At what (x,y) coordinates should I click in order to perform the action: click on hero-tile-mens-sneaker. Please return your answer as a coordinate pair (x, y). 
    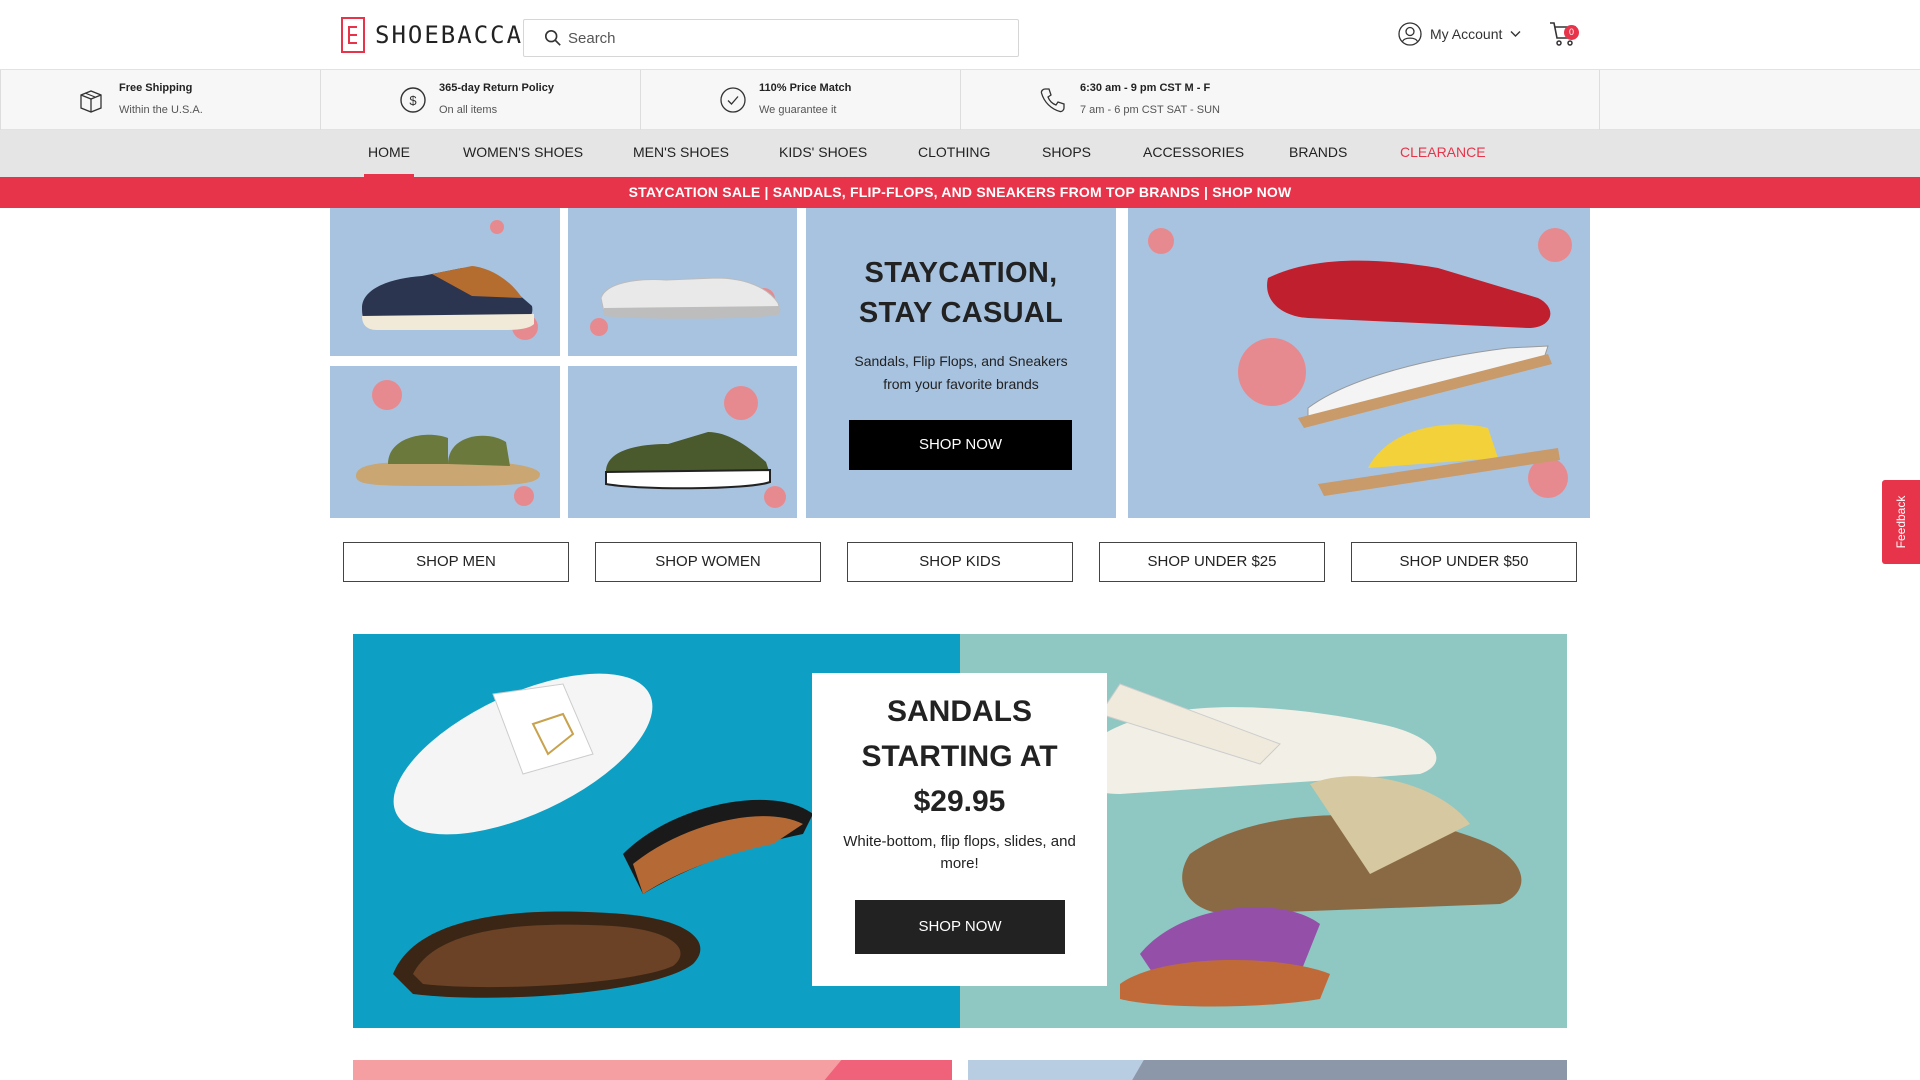
    Looking at the image, I should click on (445, 282).